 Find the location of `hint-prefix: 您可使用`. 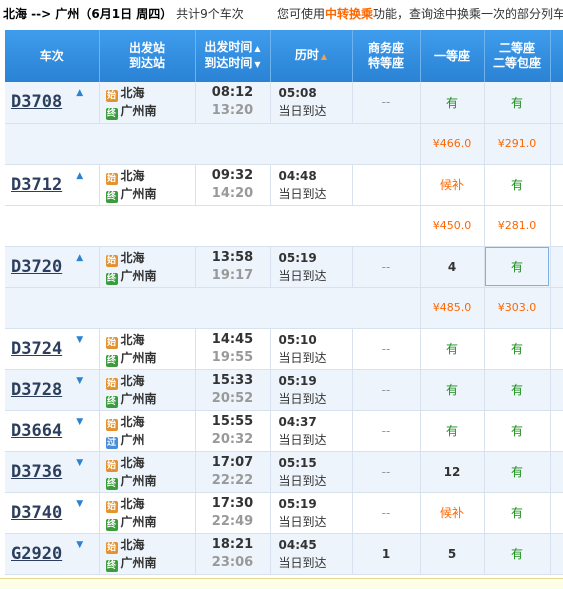

hint-prefix: 您可使用 is located at coordinates (301, 14).